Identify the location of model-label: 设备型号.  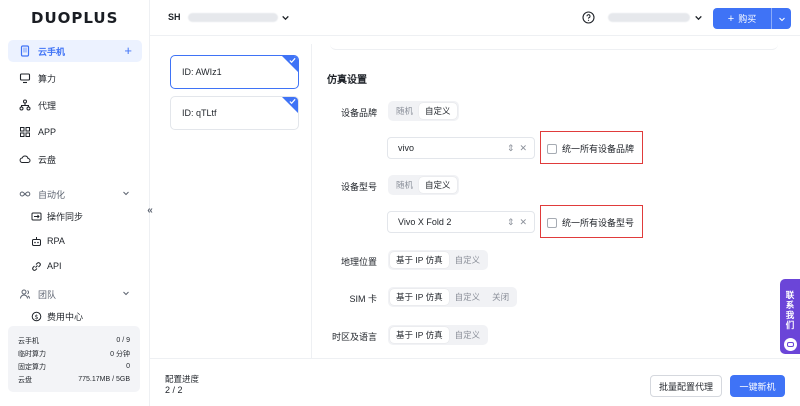
(358, 187).